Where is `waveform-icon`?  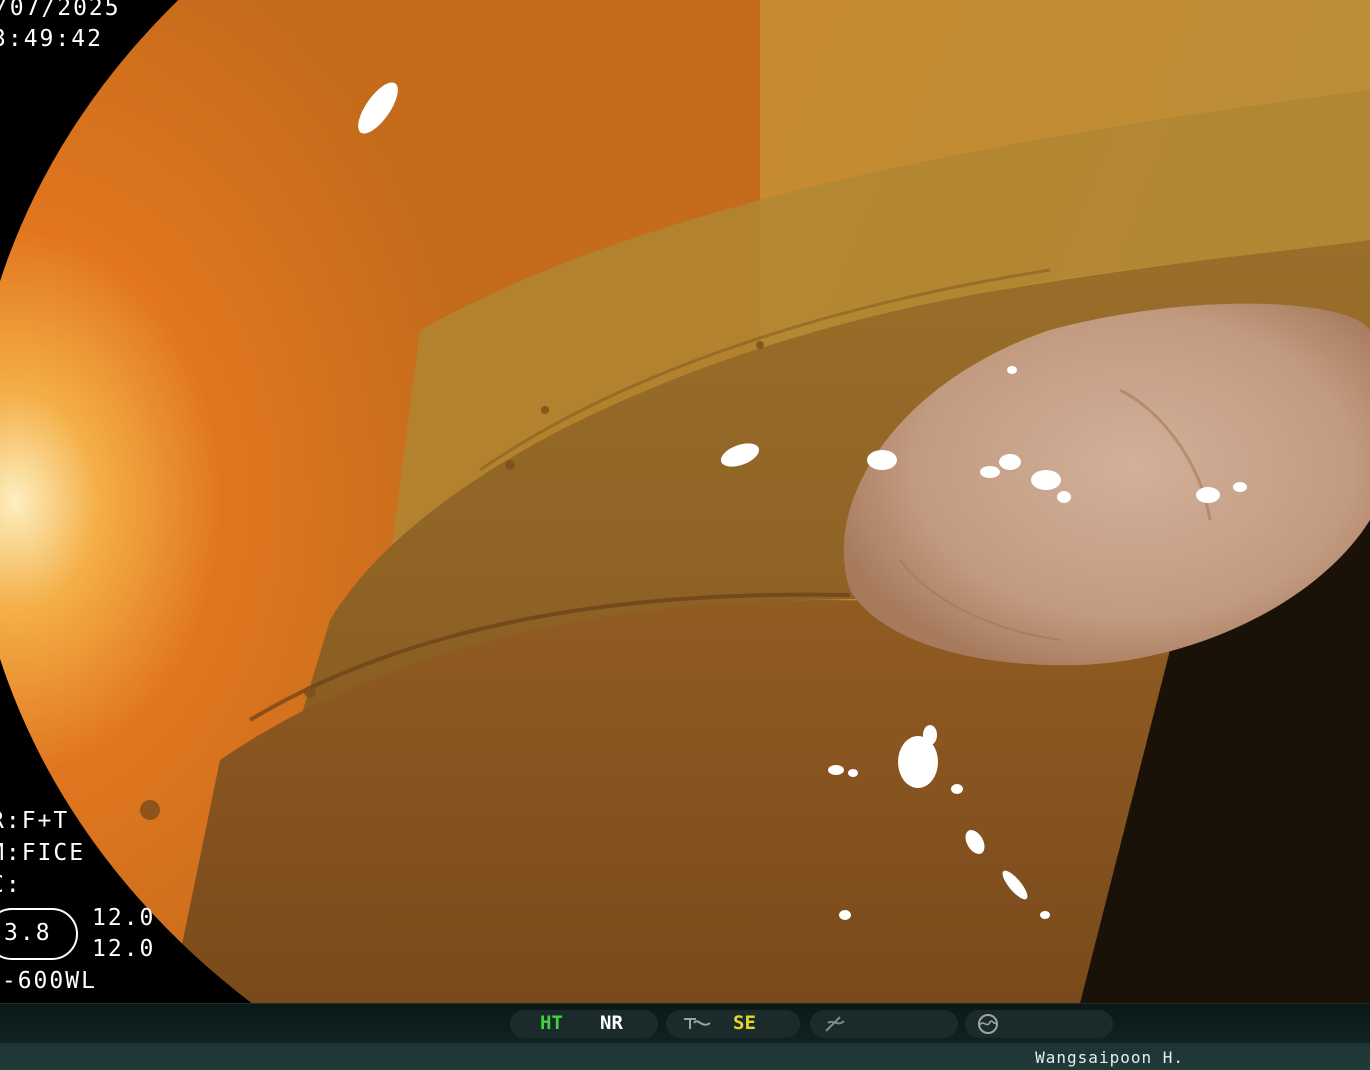 waveform-icon is located at coordinates (697, 1025).